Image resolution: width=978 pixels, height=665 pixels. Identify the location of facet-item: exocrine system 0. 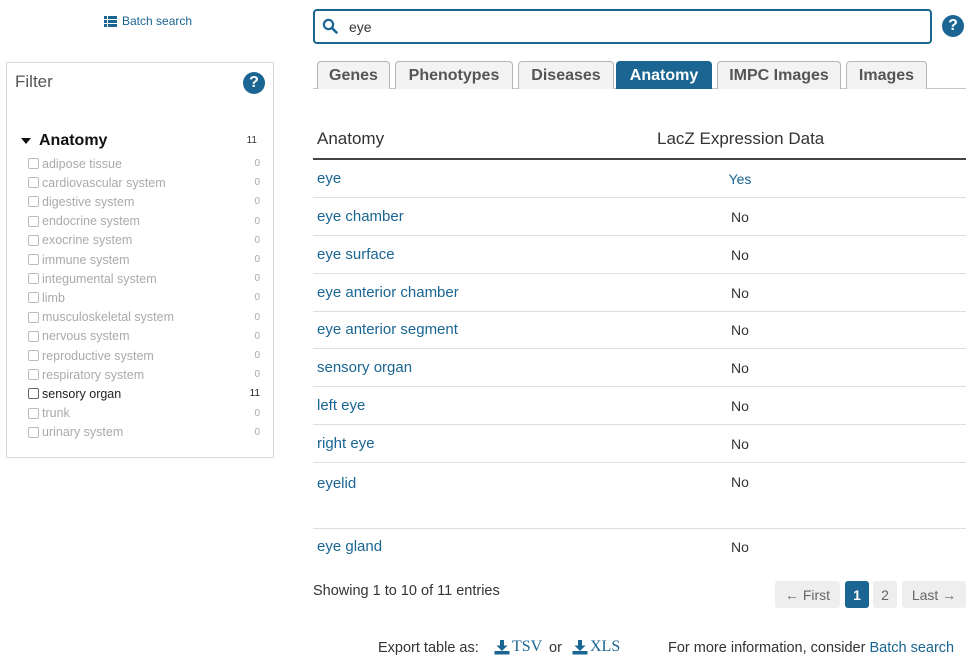
(144, 240).